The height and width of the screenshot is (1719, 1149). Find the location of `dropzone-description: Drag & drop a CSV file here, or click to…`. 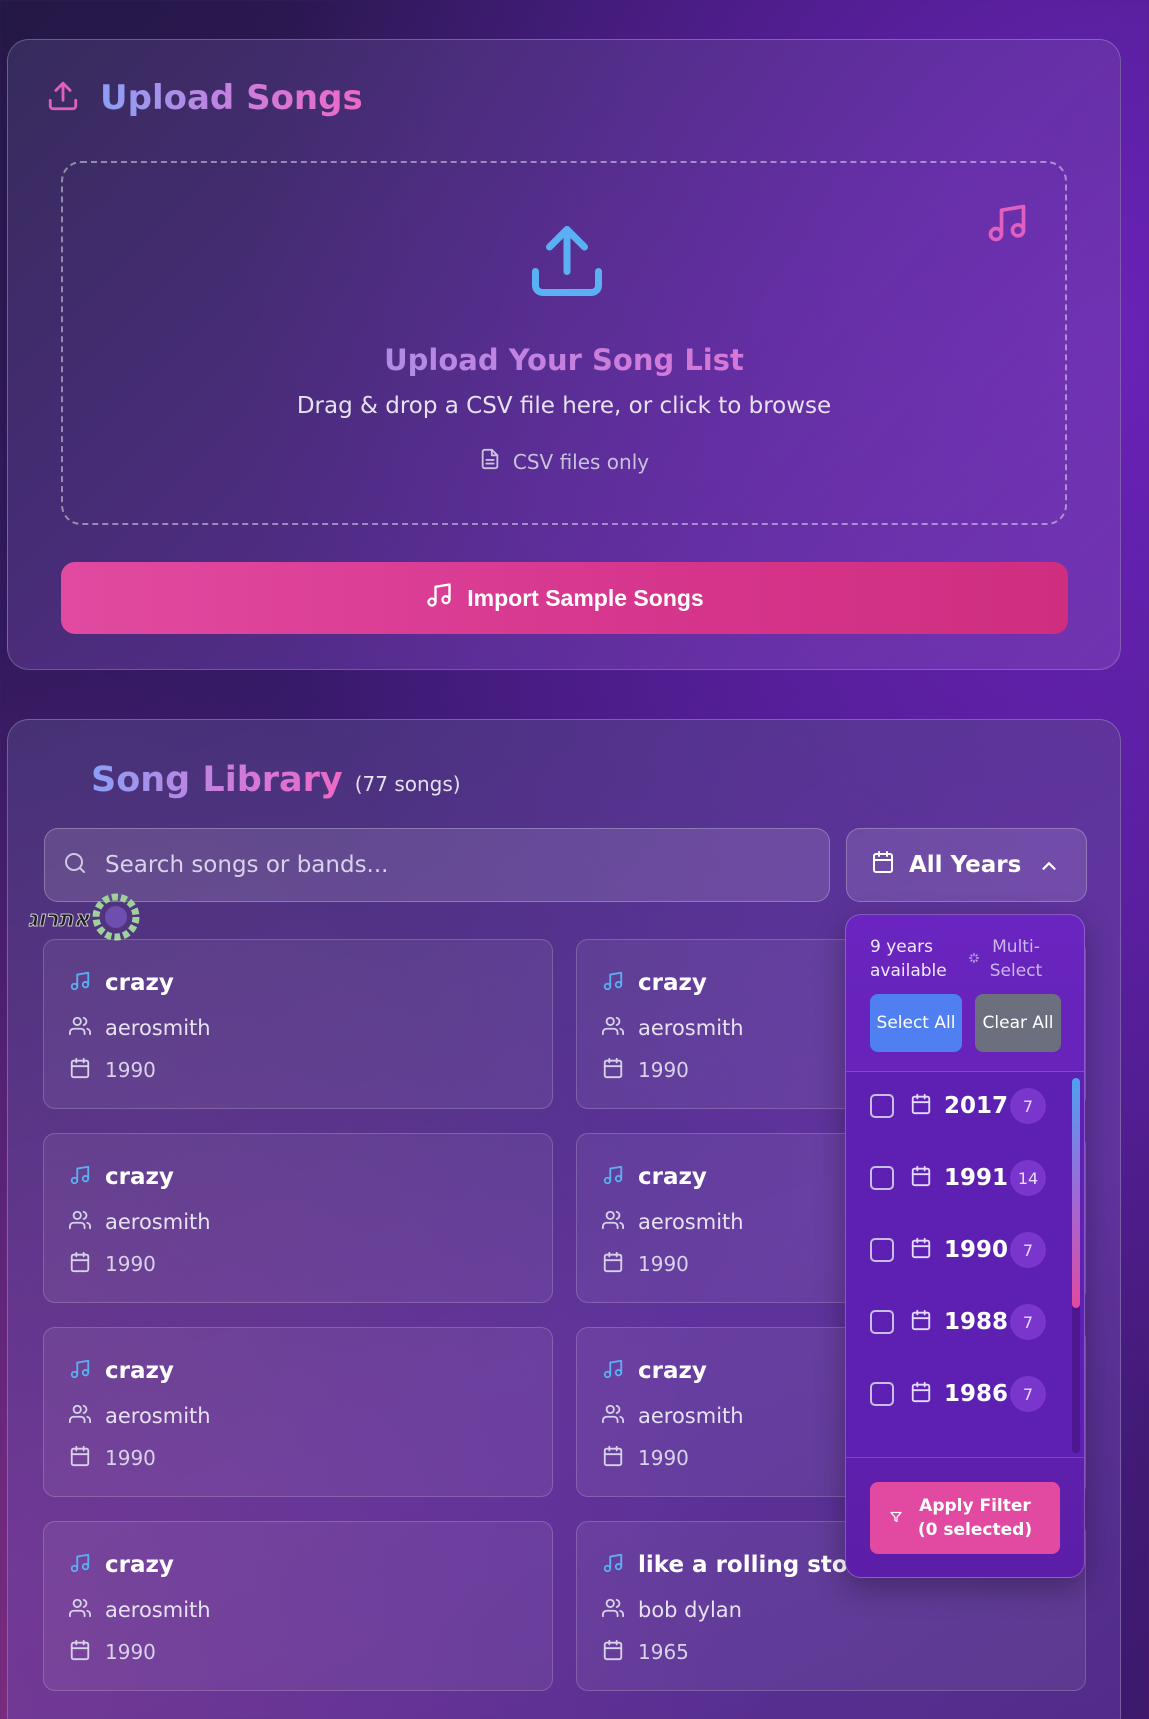

dropzone-description: Drag & drop a CSV file here, or click to… is located at coordinates (564, 406).